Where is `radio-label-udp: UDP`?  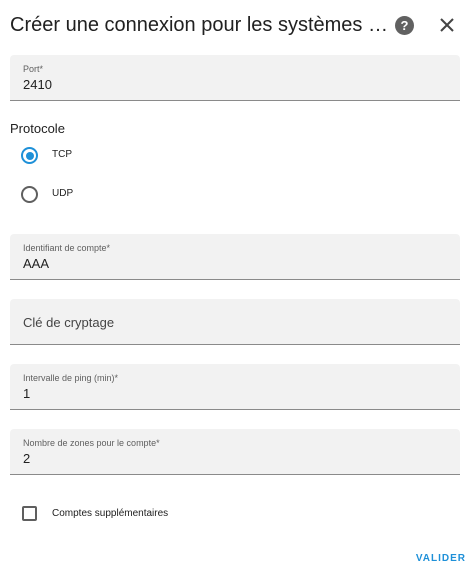 radio-label-udp: UDP is located at coordinates (63, 193).